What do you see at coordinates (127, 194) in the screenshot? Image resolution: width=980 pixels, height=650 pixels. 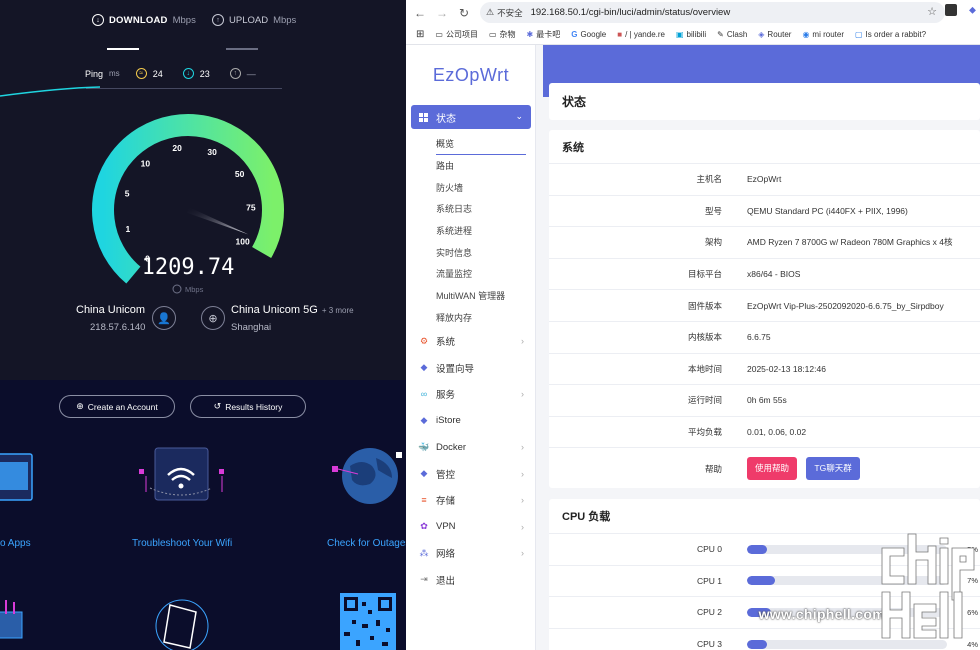 I see `gauge-tick-label: 5` at bounding box center [127, 194].